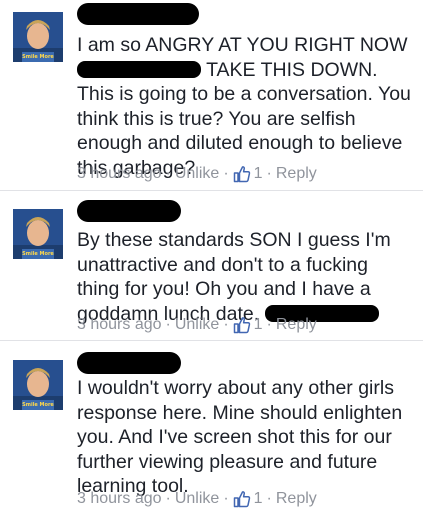 The width and height of the screenshot is (423, 523). Describe the element at coordinates (139, 69) in the screenshot. I see `redacted-name-inline` at that location.